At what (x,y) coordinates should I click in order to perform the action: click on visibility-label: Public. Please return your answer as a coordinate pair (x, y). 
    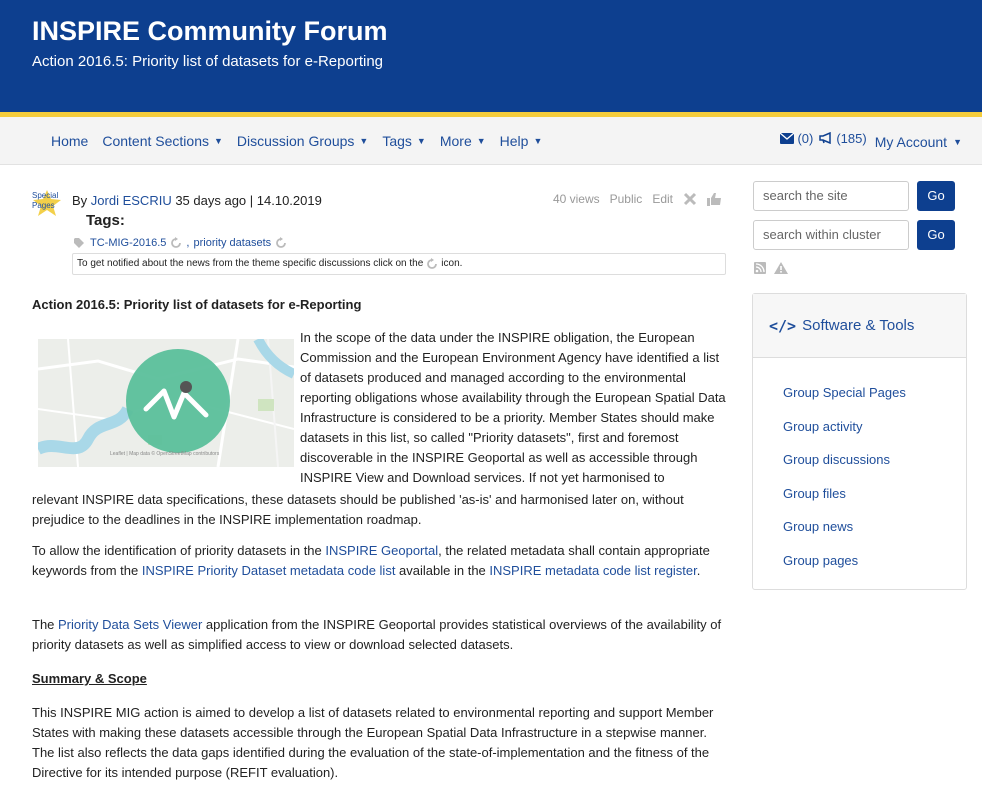
    Looking at the image, I should click on (626, 199).